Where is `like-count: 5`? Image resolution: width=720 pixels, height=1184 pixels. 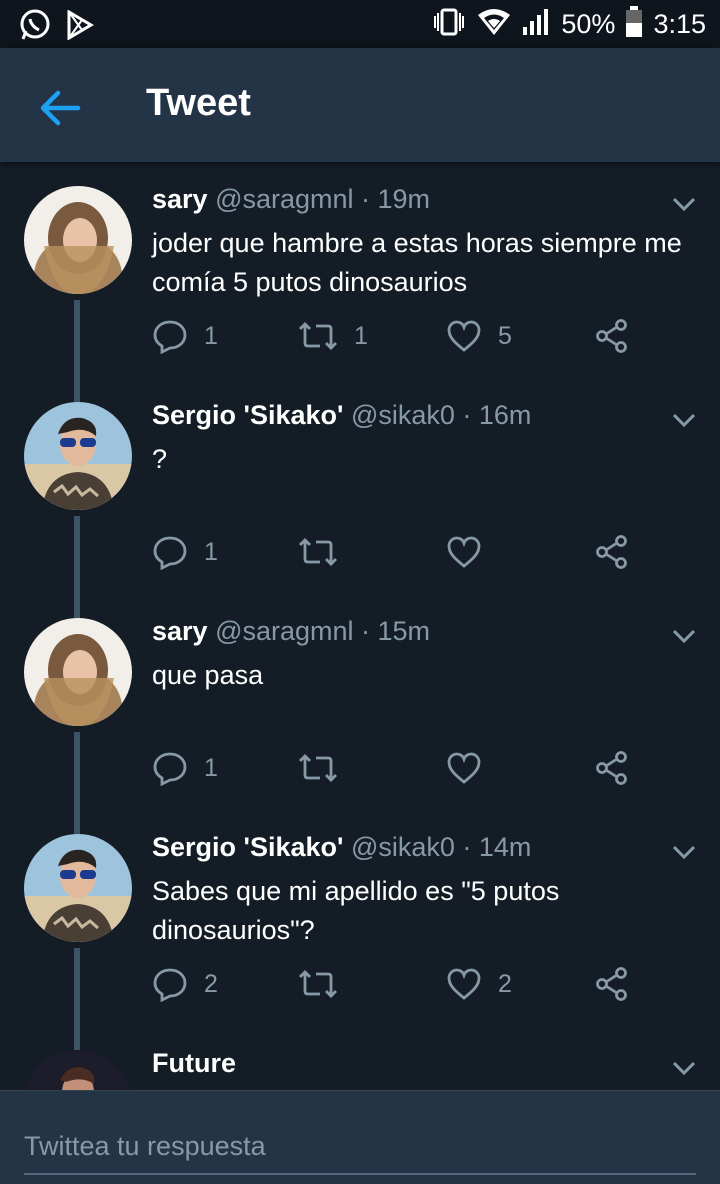
like-count: 5 is located at coordinates (505, 335).